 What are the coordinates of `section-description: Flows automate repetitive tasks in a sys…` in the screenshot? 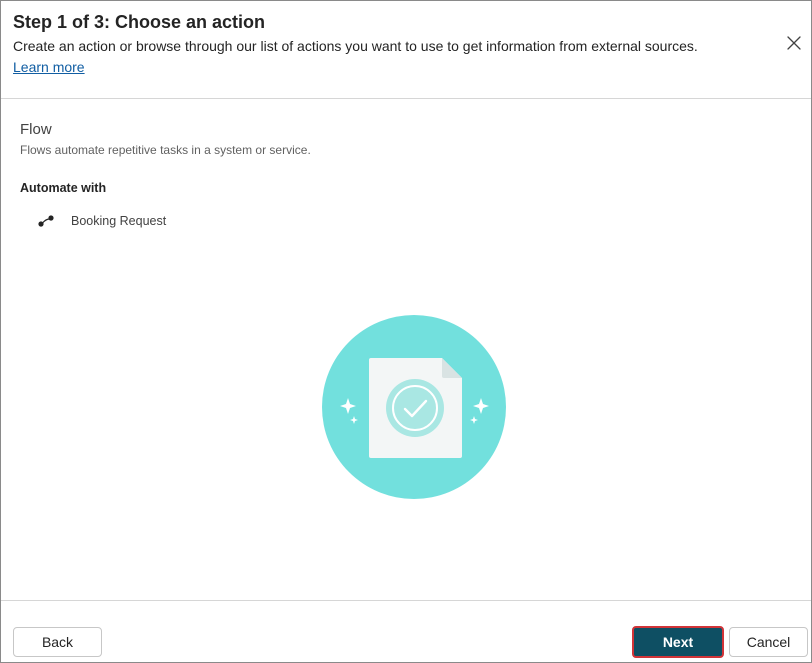 It's located at (165, 150).